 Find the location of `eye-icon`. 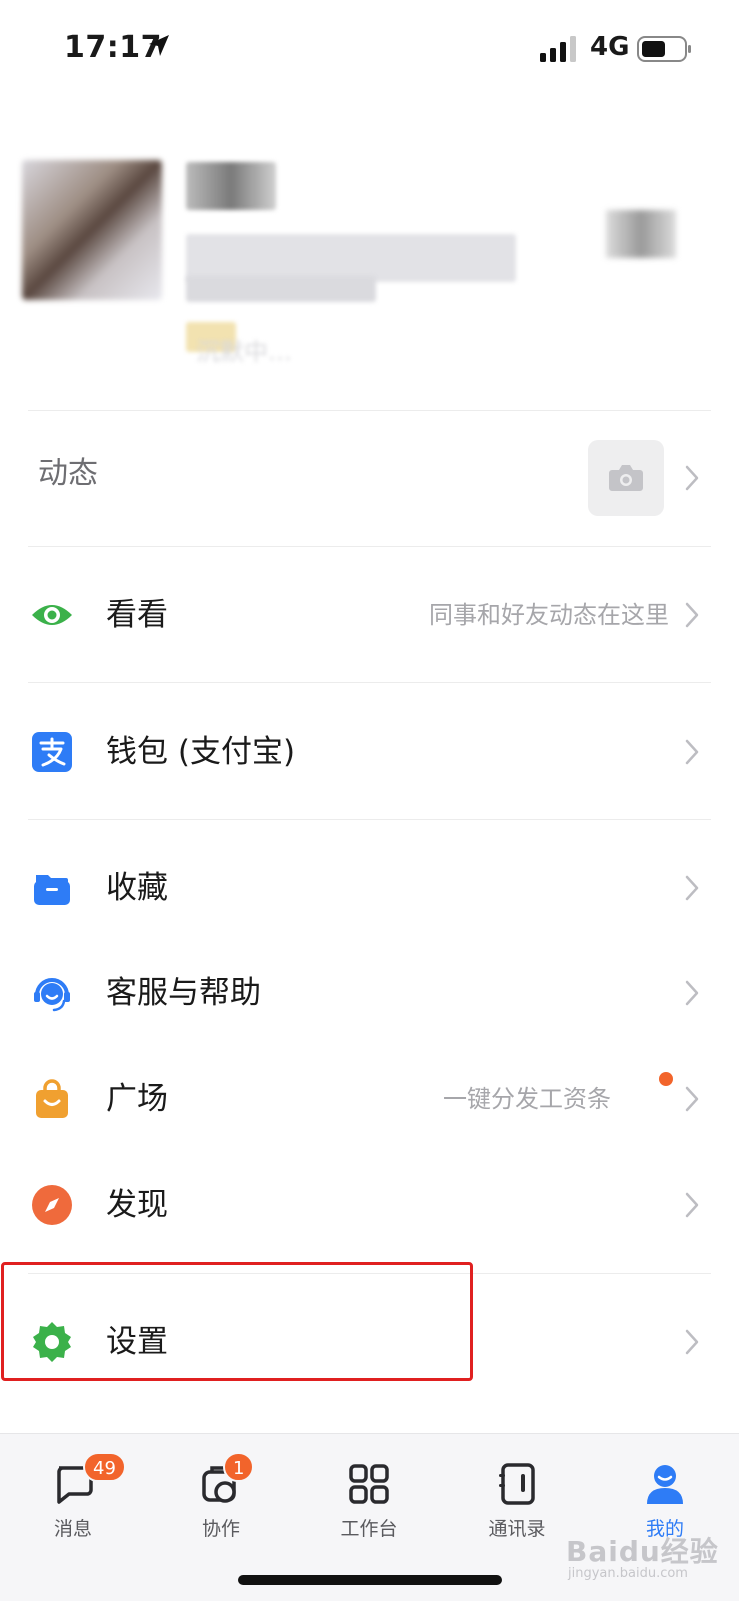

eye-icon is located at coordinates (52, 615).